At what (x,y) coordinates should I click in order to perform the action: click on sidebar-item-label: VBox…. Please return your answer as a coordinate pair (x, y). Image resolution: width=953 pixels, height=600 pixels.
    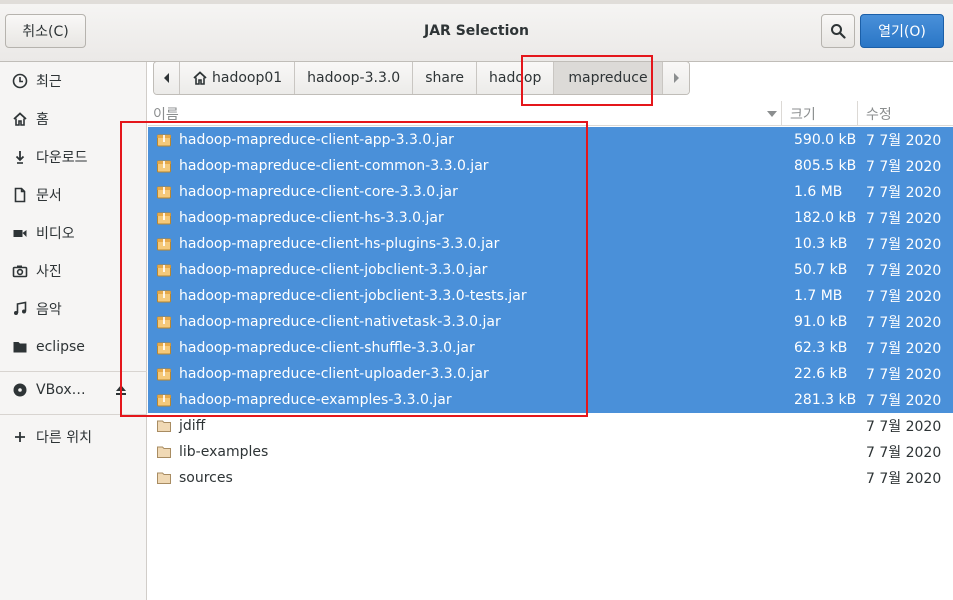
    Looking at the image, I should click on (61, 390).